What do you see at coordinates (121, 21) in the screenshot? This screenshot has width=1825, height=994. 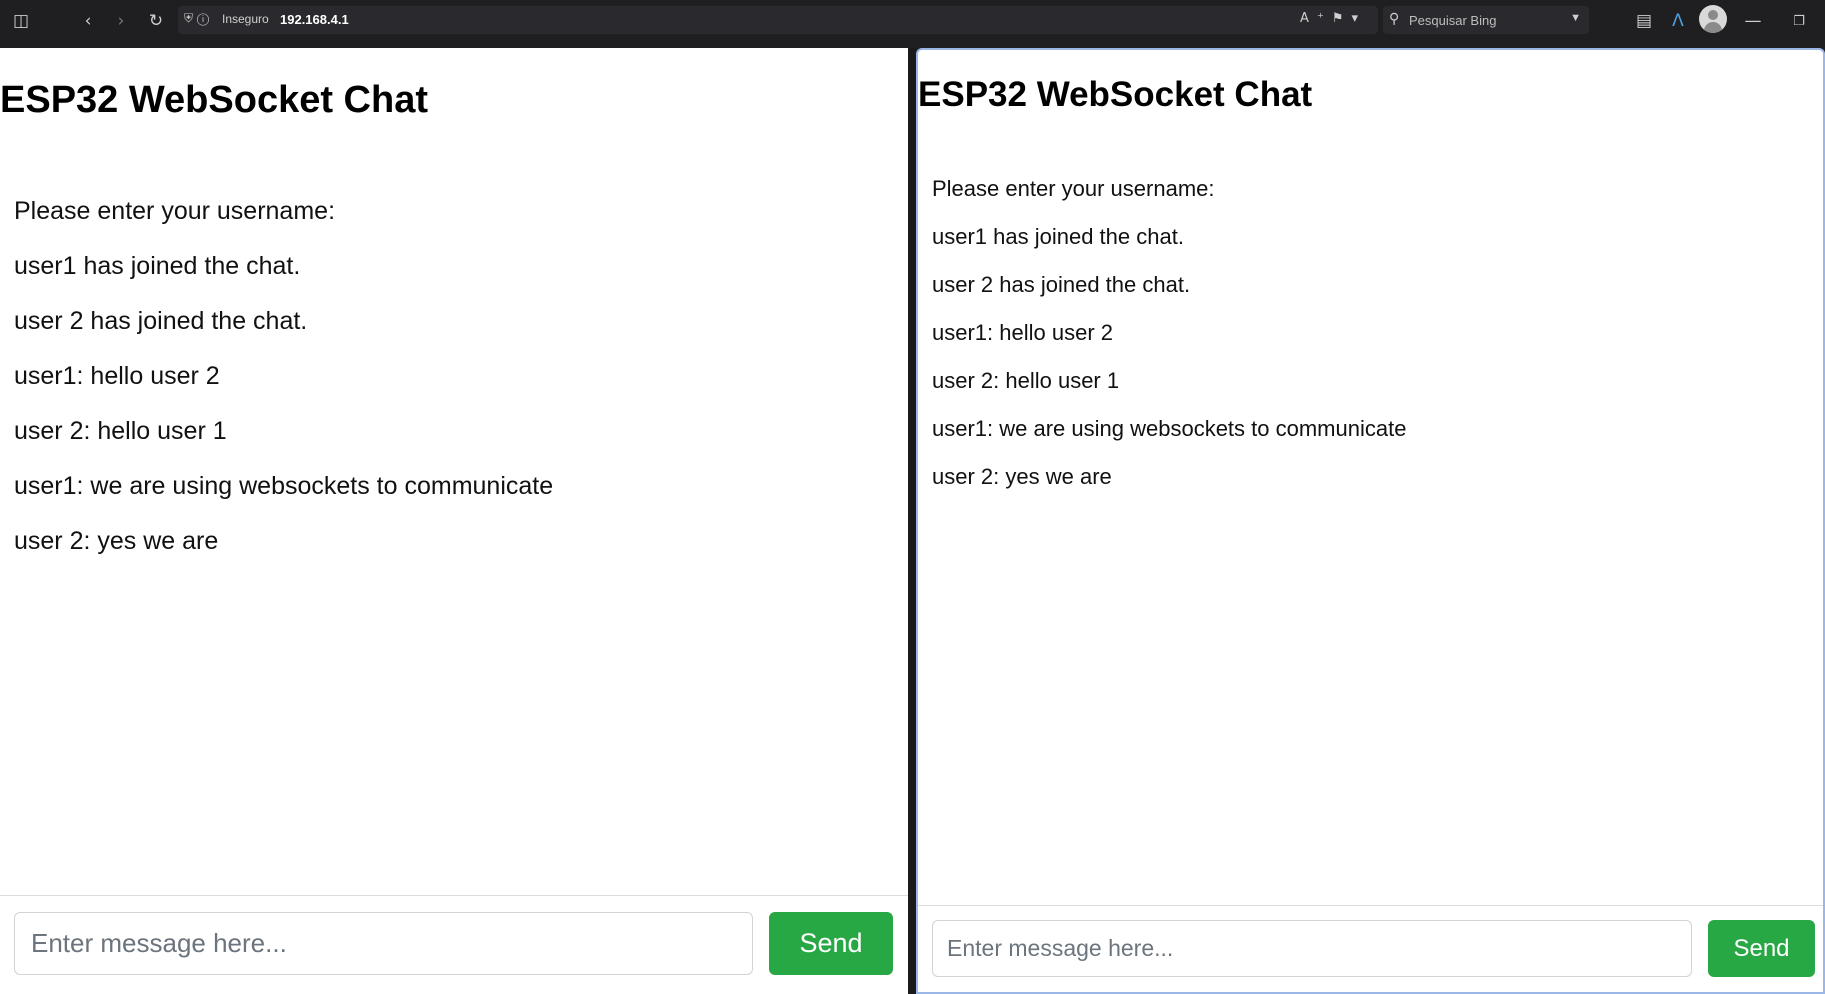 I see `forward-icon: ›` at bounding box center [121, 21].